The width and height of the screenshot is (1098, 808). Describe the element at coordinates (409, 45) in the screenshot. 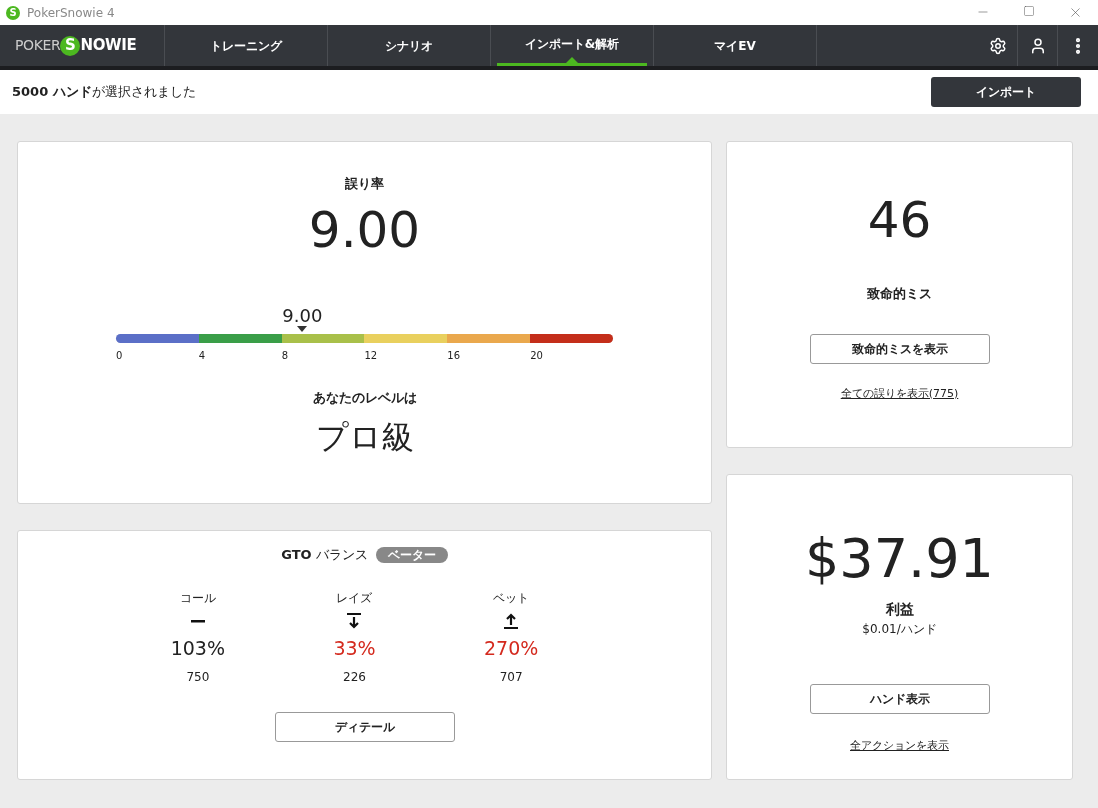

I see `nav-tab: シナリオ` at that location.